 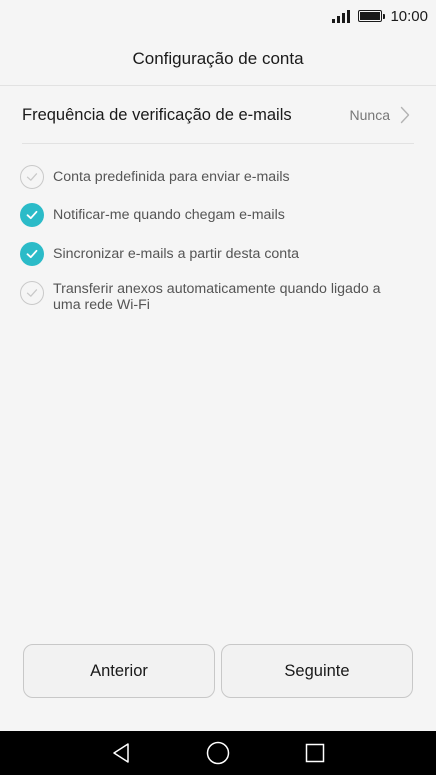 I want to click on recents-icon, so click(x=315, y=753).